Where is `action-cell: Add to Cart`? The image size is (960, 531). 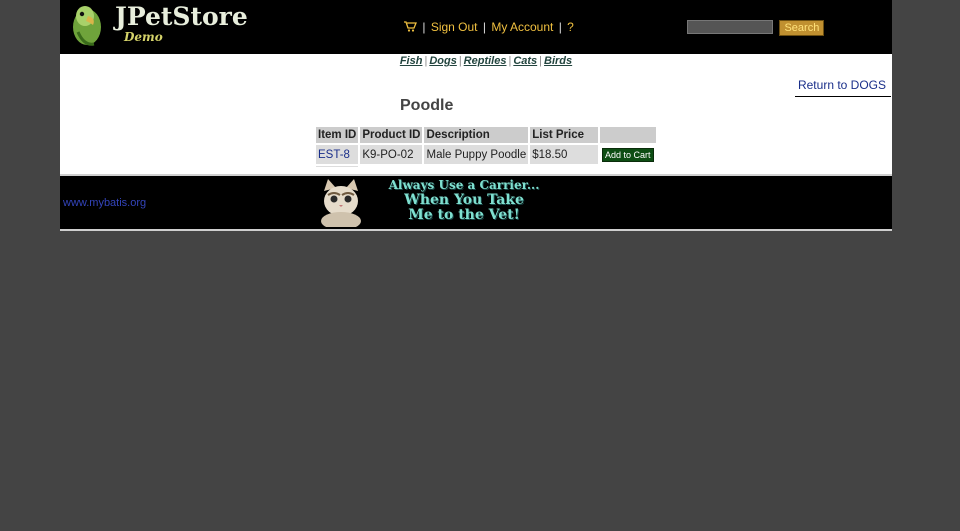
action-cell: Add to Cart is located at coordinates (628, 154).